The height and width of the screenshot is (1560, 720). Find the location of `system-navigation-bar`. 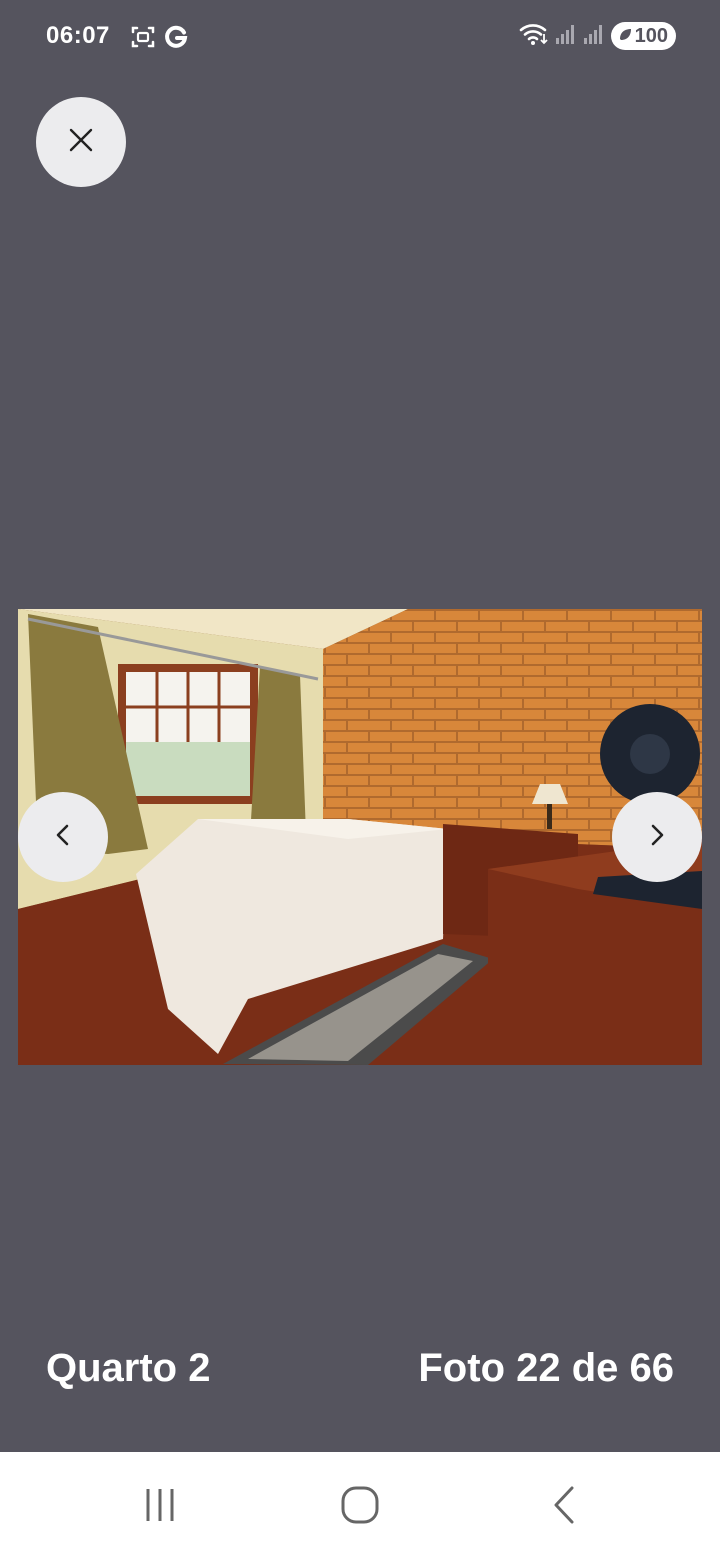

system-navigation-bar is located at coordinates (360, 1506).